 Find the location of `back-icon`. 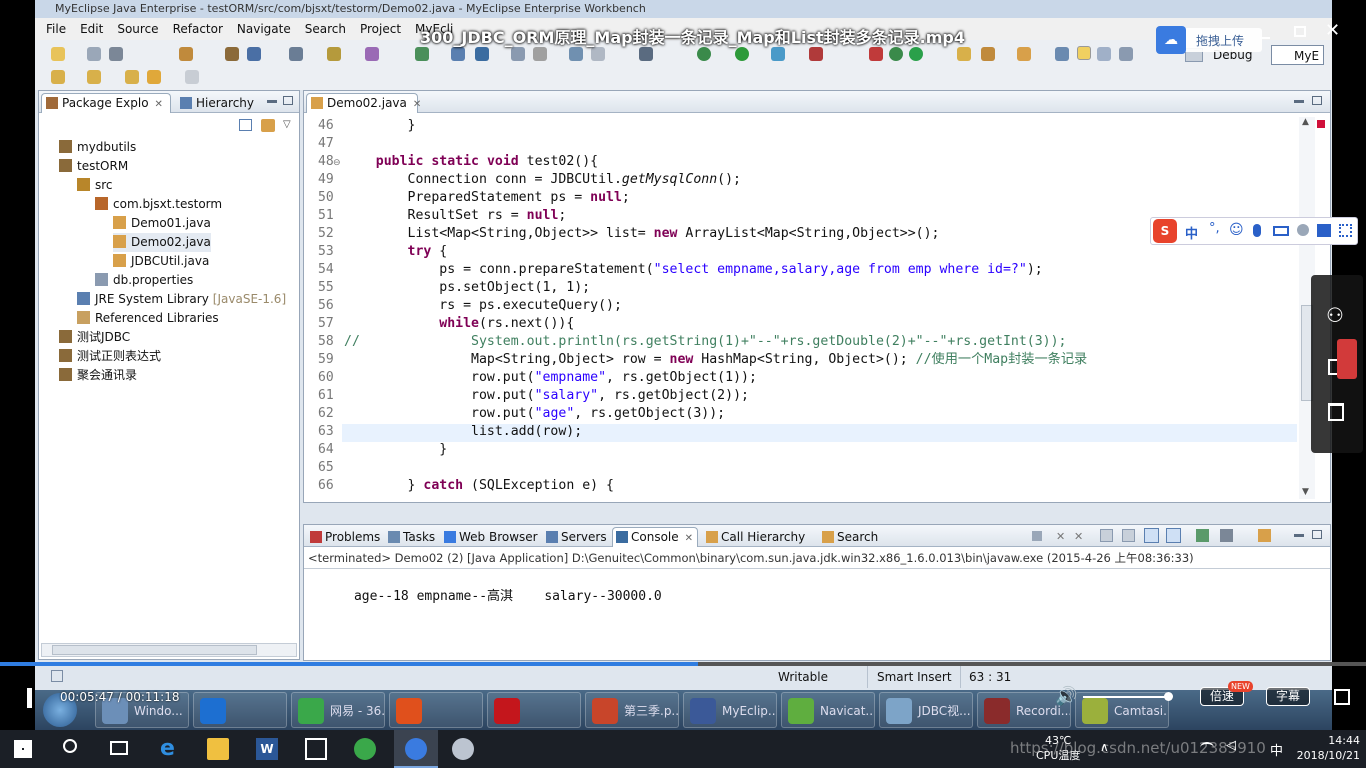

back-icon is located at coordinates (154, 77).